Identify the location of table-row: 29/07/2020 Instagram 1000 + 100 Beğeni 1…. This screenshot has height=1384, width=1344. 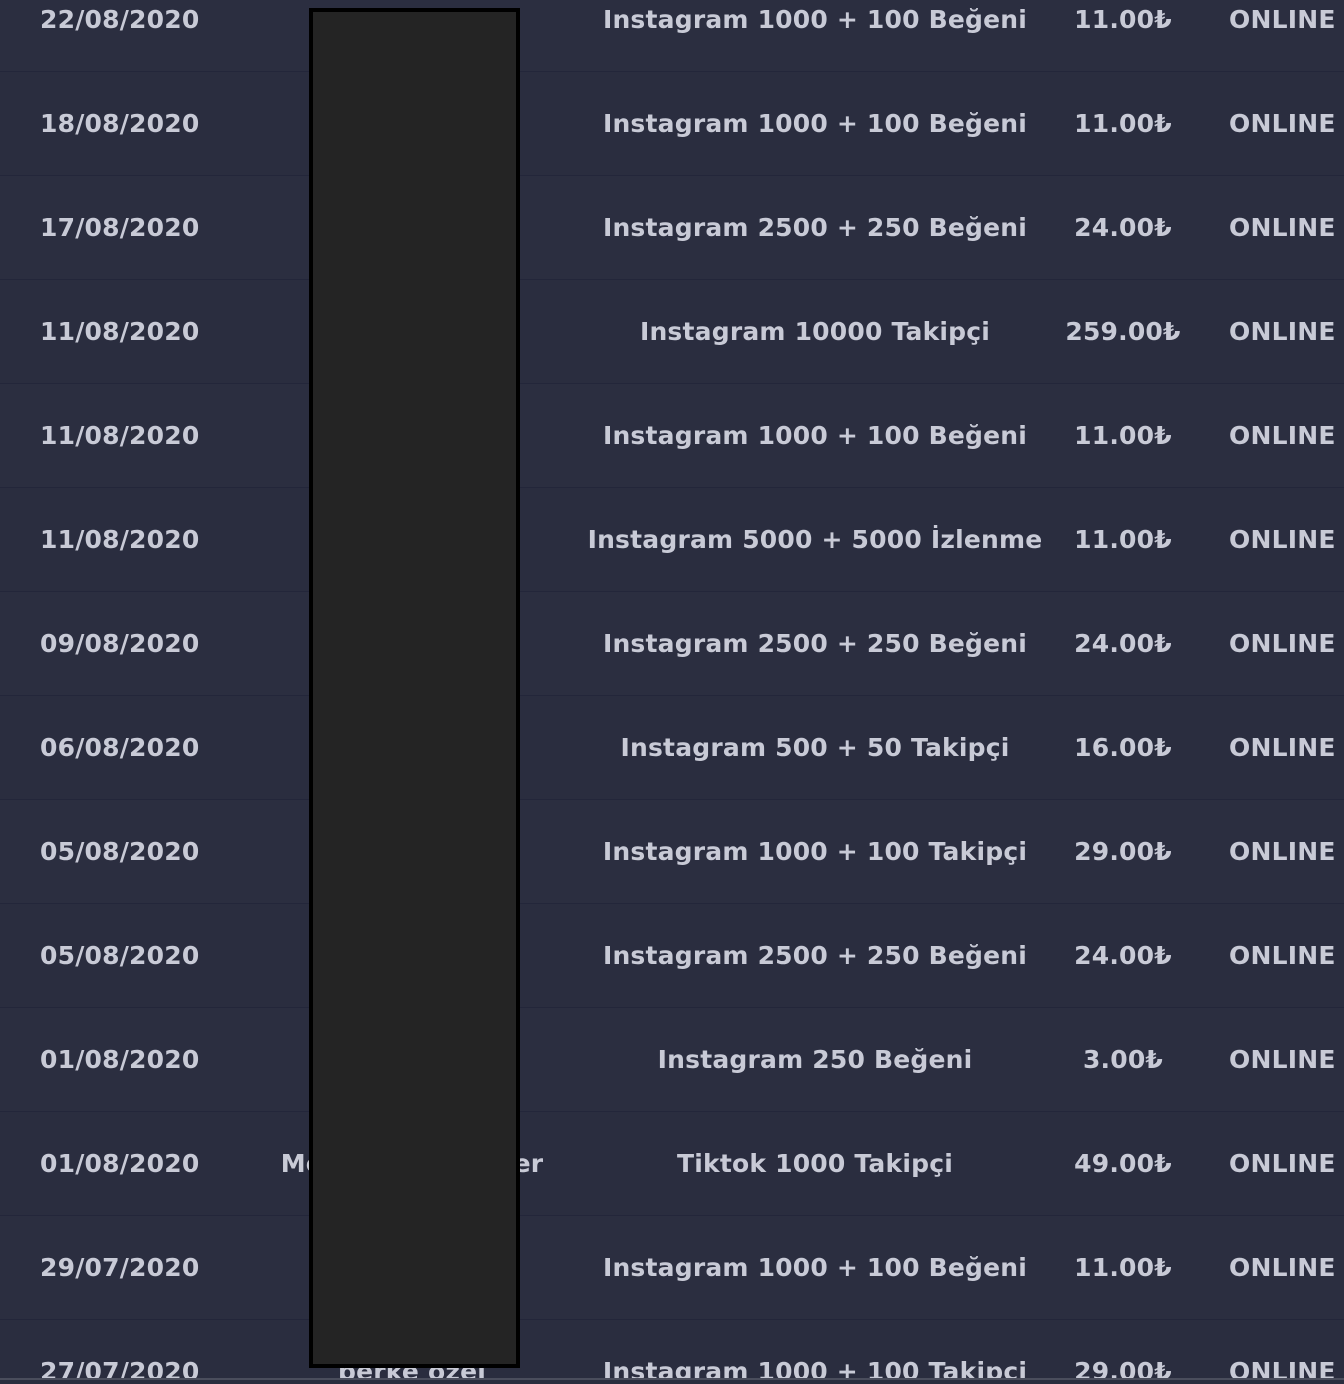
(672, 1268).